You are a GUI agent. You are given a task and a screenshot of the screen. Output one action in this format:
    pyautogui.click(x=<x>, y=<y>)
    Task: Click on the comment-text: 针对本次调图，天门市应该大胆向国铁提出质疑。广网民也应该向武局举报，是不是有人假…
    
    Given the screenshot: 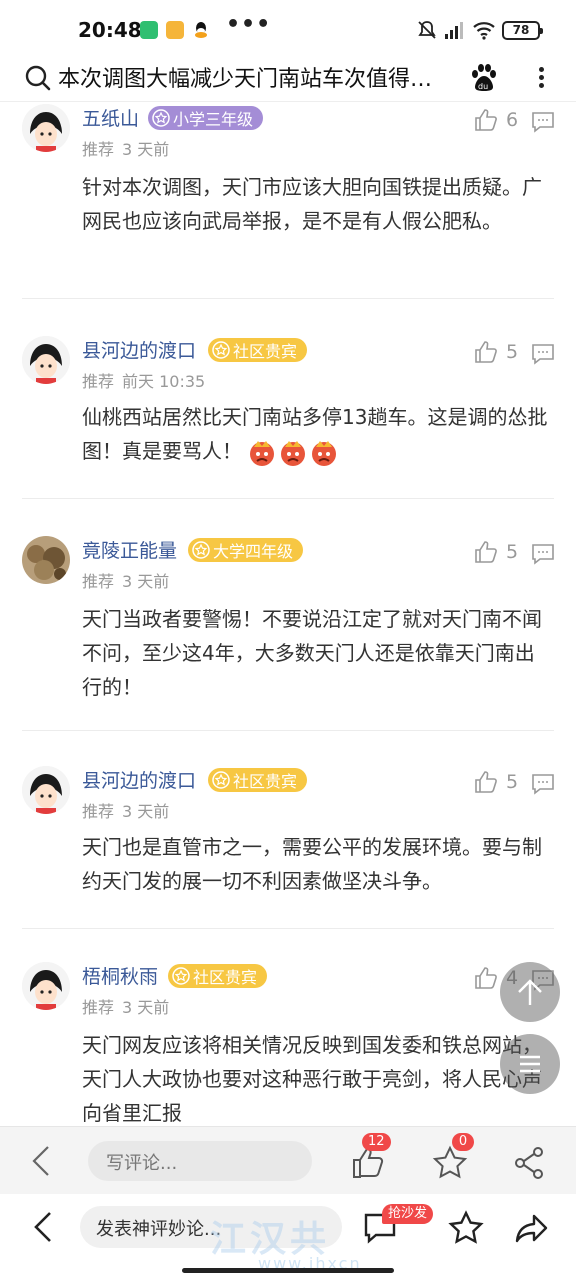 What is the action you would take?
    pyautogui.click(x=312, y=204)
    